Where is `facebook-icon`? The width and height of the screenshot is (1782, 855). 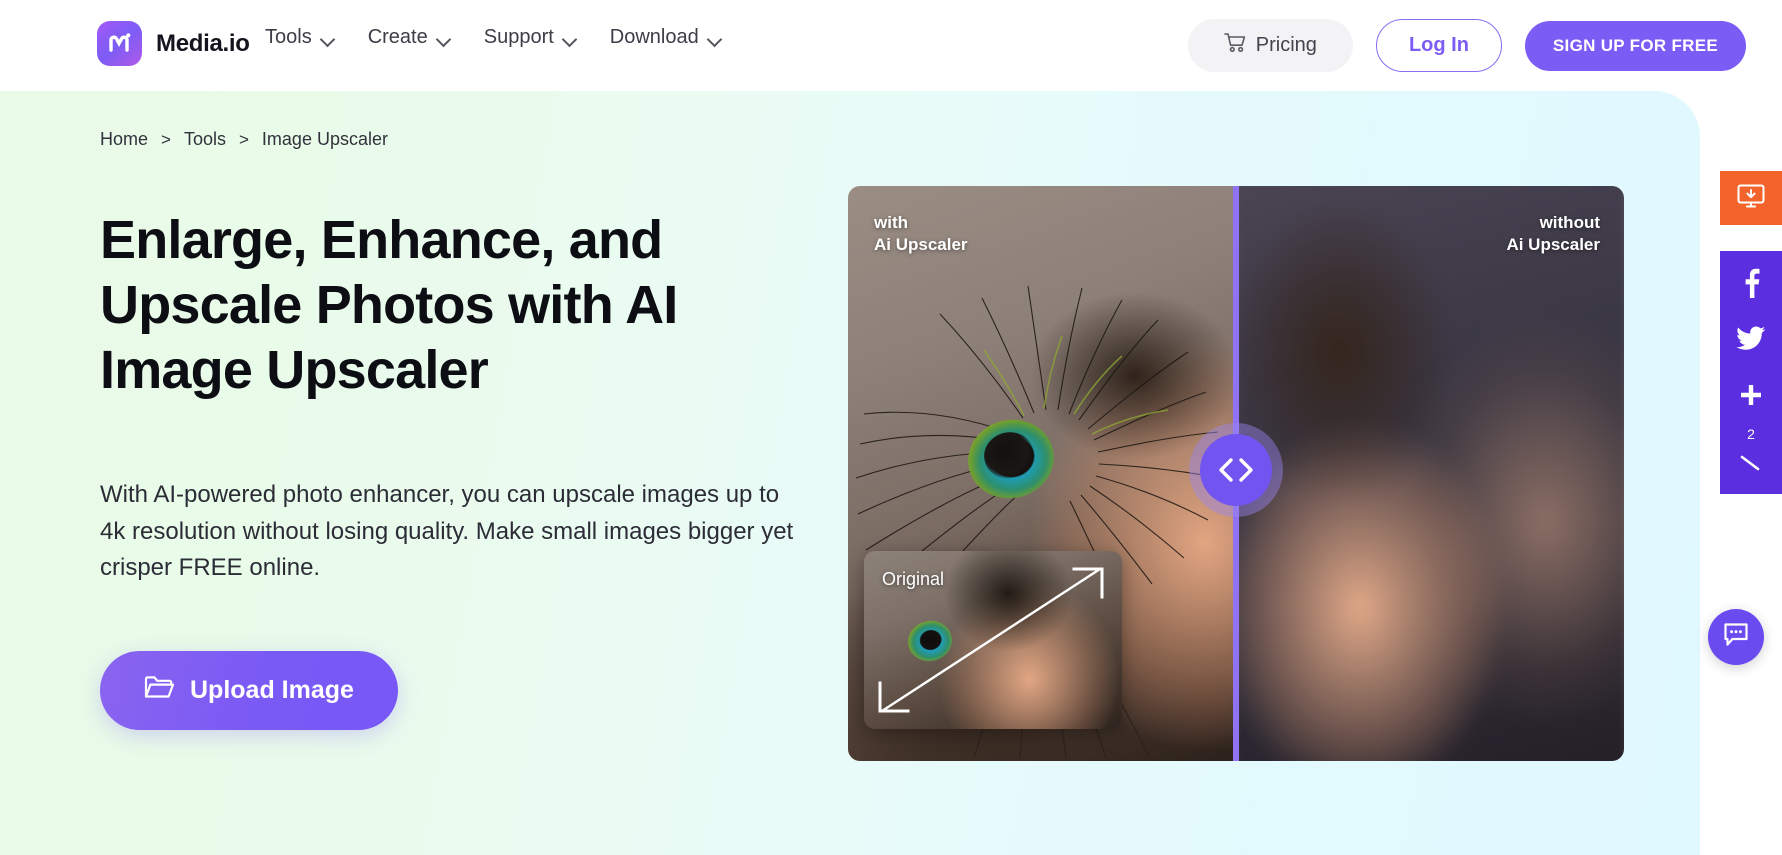 facebook-icon is located at coordinates (1751, 285).